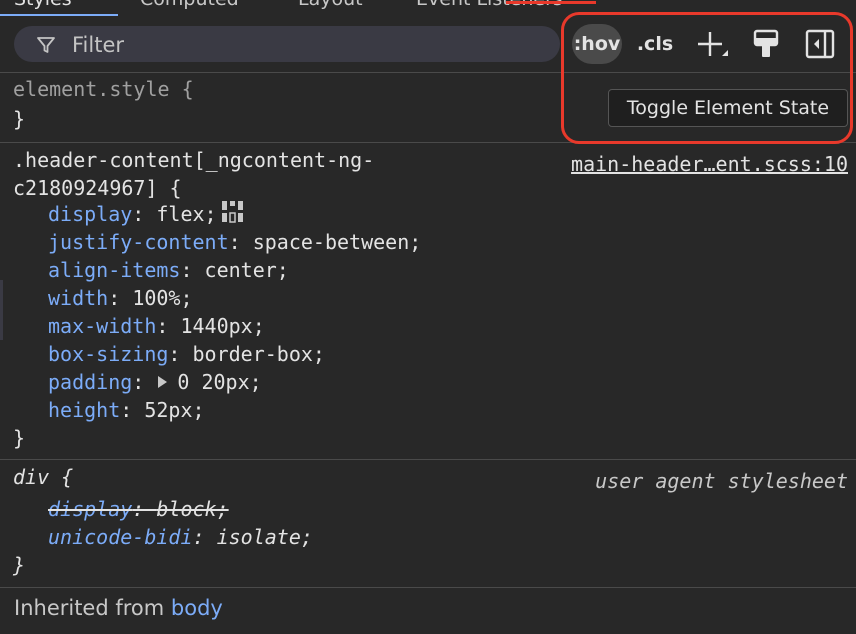  What do you see at coordinates (126, 410) in the screenshot?
I see `declaration: height: 52px;` at bounding box center [126, 410].